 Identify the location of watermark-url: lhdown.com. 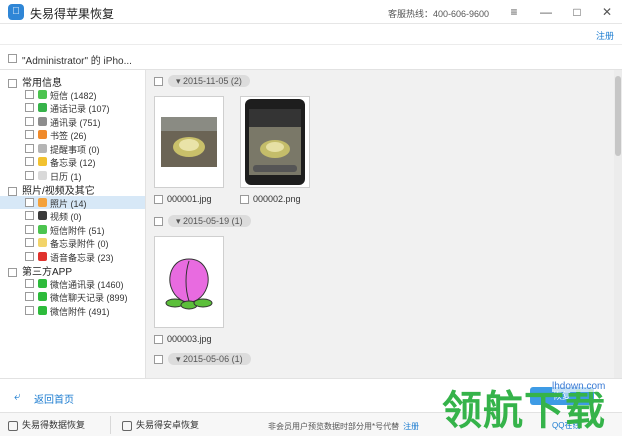
(579, 386).